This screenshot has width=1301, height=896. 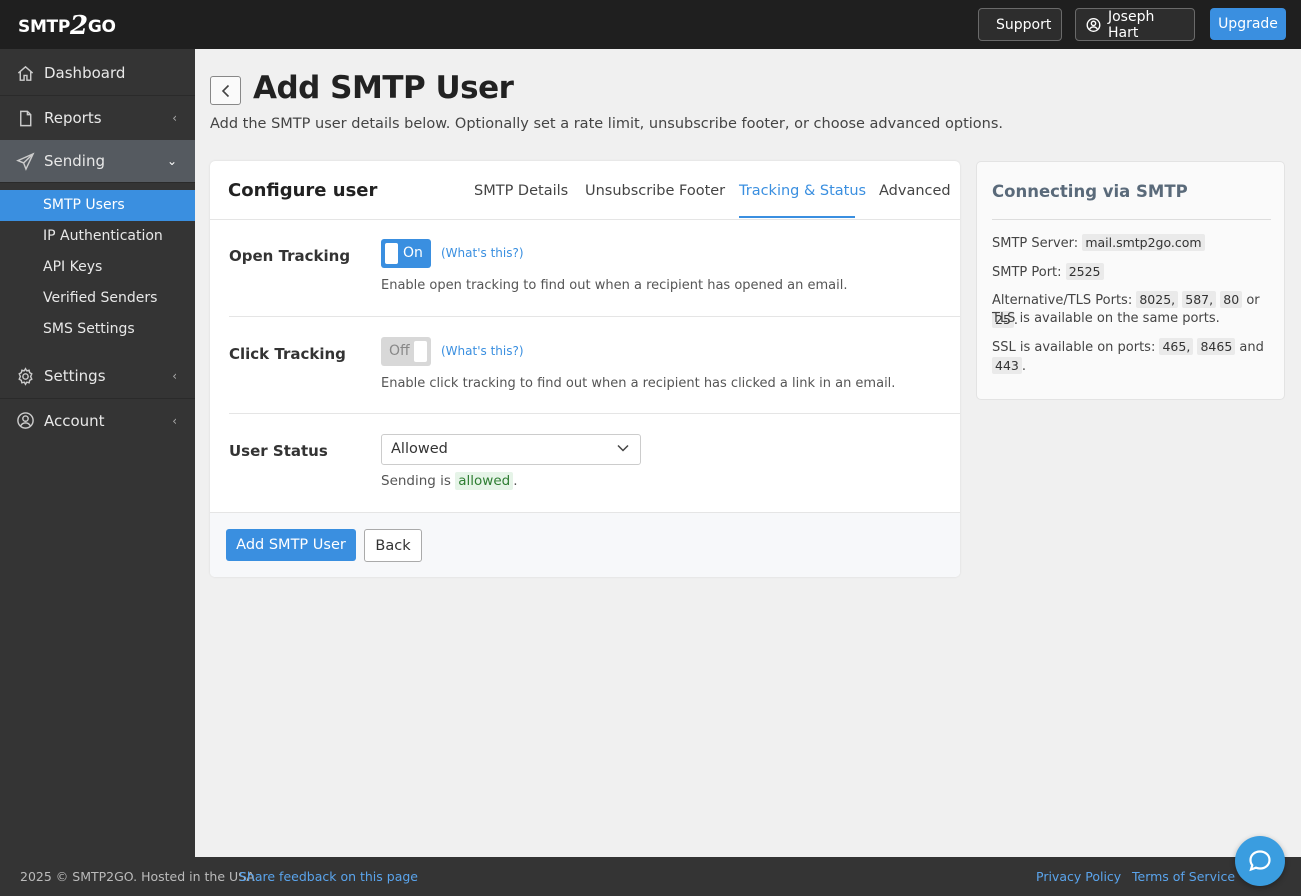 I want to click on port-badge: 80, so click(x=1231, y=299).